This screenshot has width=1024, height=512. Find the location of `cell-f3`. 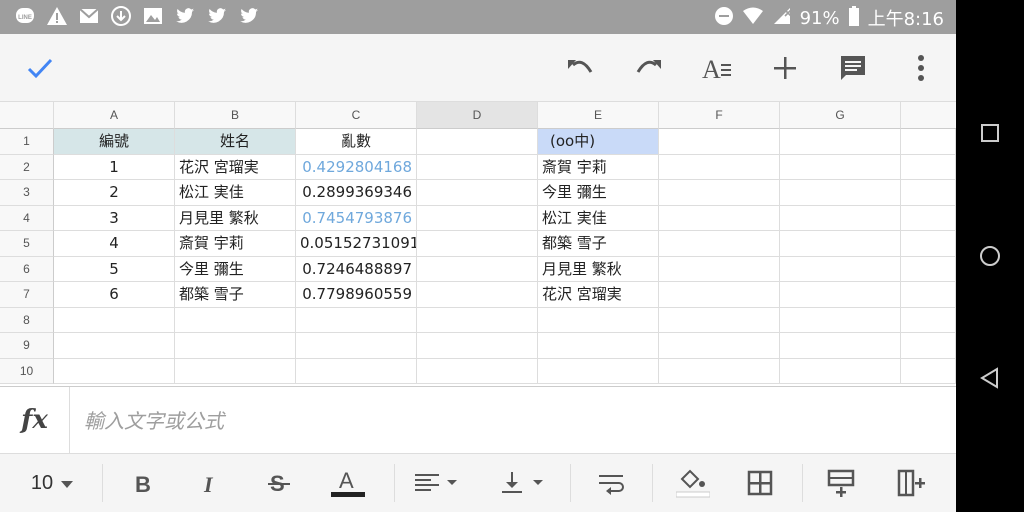

cell-f3 is located at coordinates (719, 193).